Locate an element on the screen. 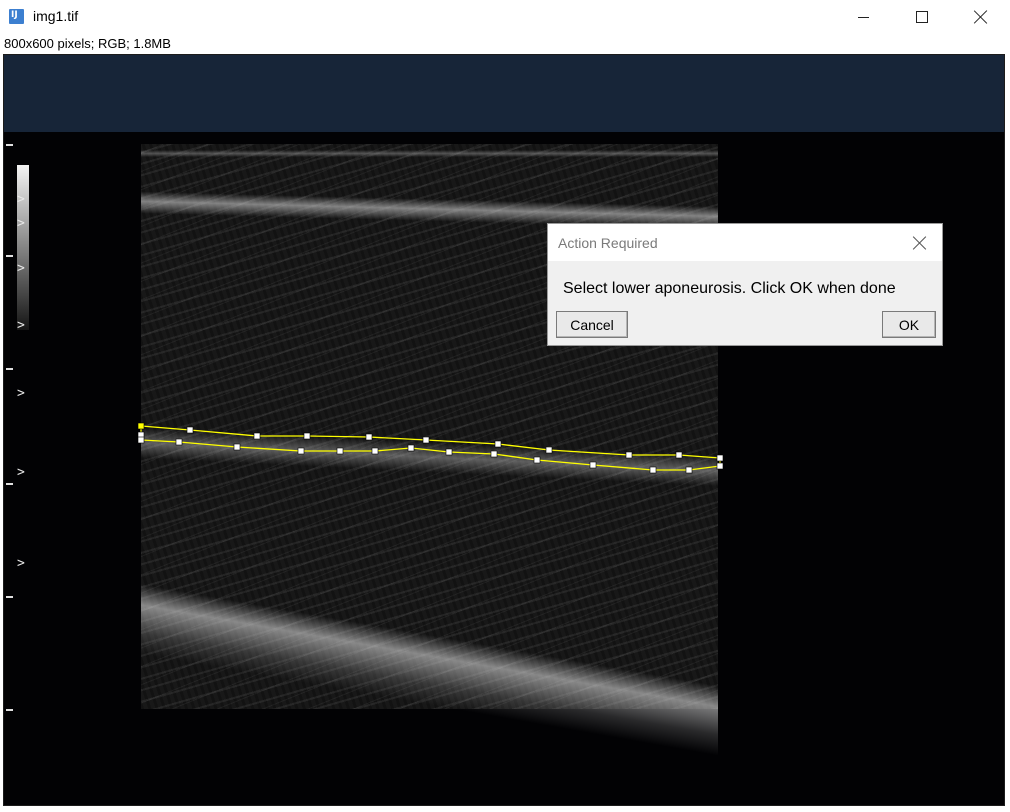 The image size is (1010, 812). dialog-close-icon is located at coordinates (920, 243).